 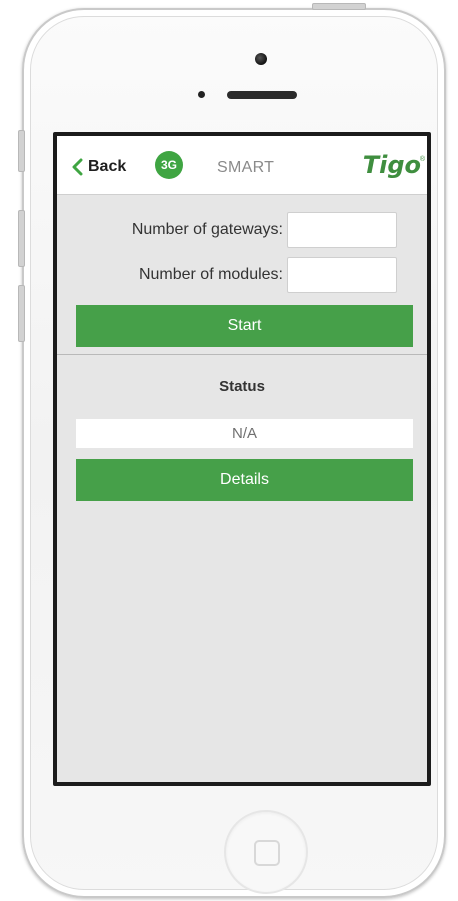 I want to click on modules-row: Number of modules:, so click(x=268, y=275).